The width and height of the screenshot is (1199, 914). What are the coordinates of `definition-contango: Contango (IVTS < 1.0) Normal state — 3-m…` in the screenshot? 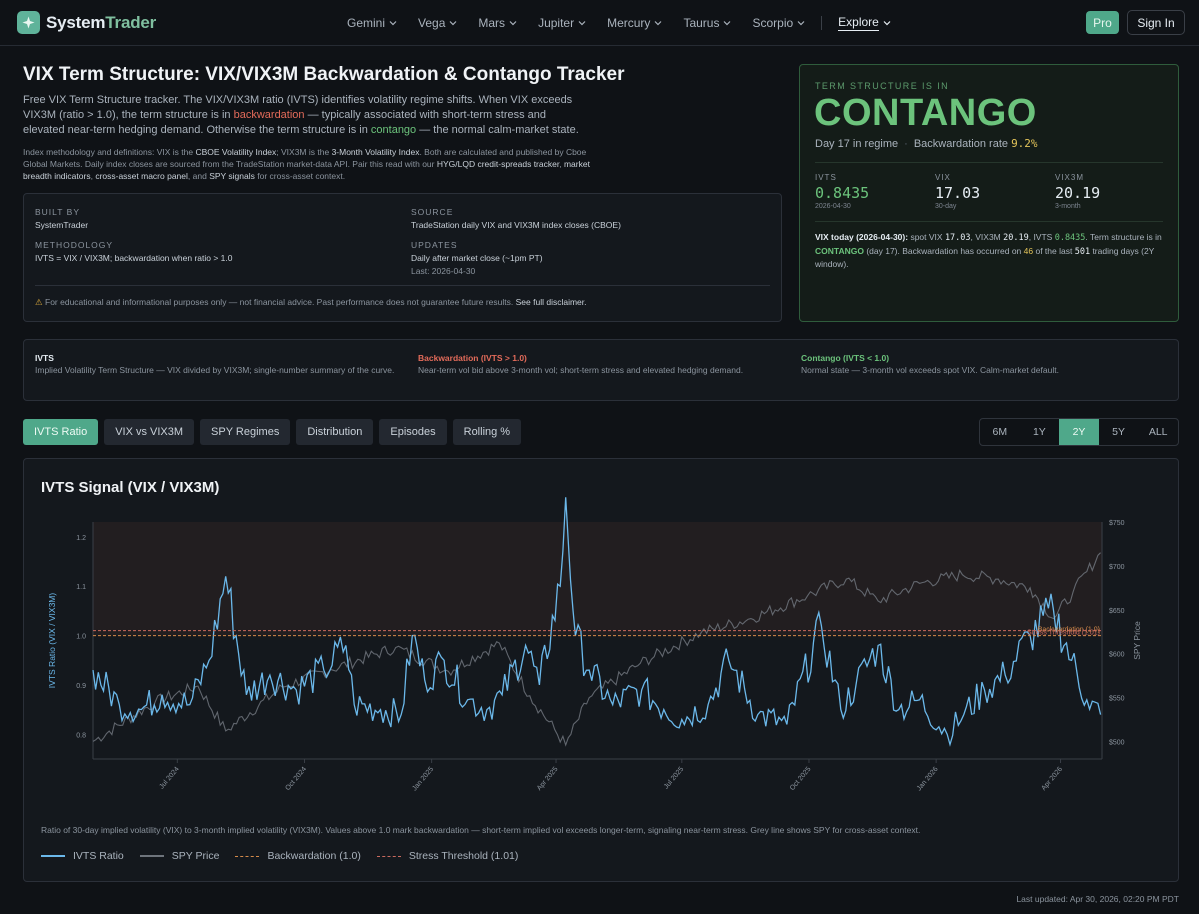 It's located at (981, 364).